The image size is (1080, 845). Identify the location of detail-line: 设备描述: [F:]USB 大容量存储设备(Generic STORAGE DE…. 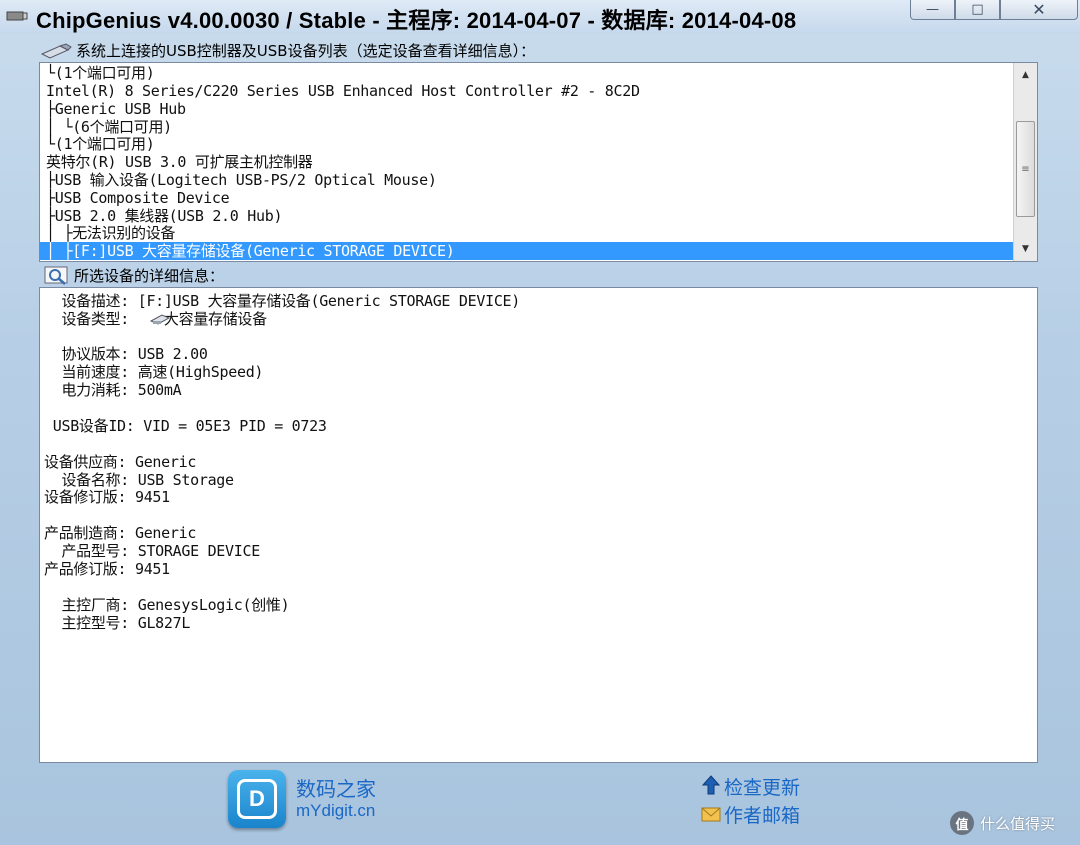
(282, 301).